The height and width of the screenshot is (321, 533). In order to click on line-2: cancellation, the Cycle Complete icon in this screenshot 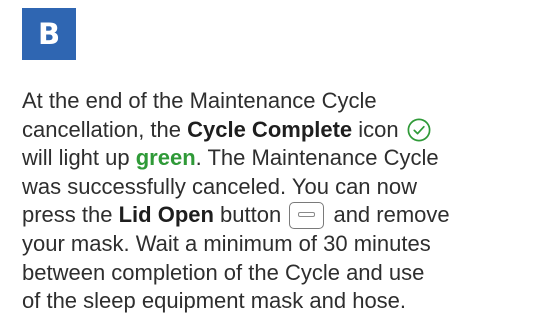, I will do `click(274, 130)`.